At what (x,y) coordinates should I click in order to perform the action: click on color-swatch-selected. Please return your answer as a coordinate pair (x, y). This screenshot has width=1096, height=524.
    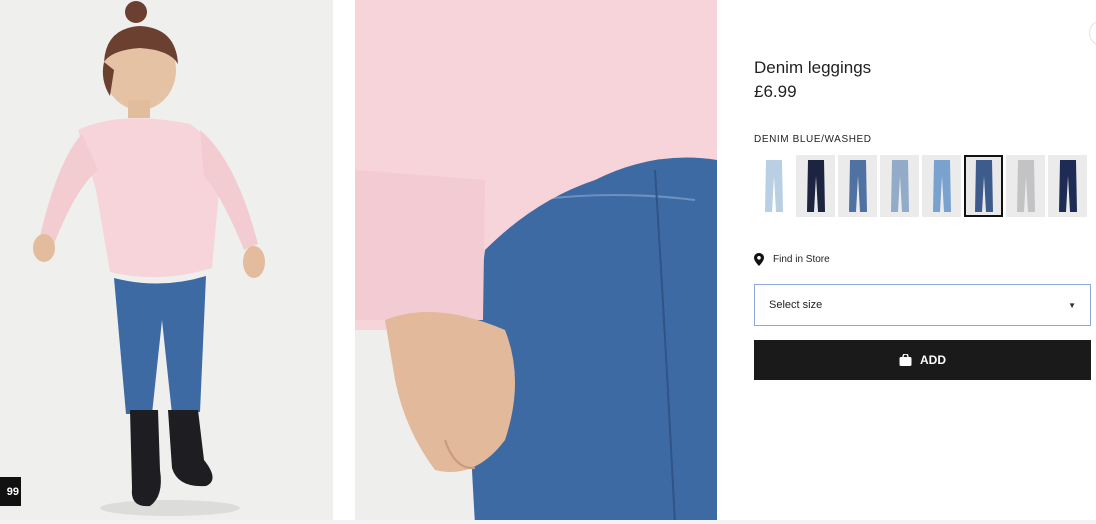
    Looking at the image, I should click on (983, 186).